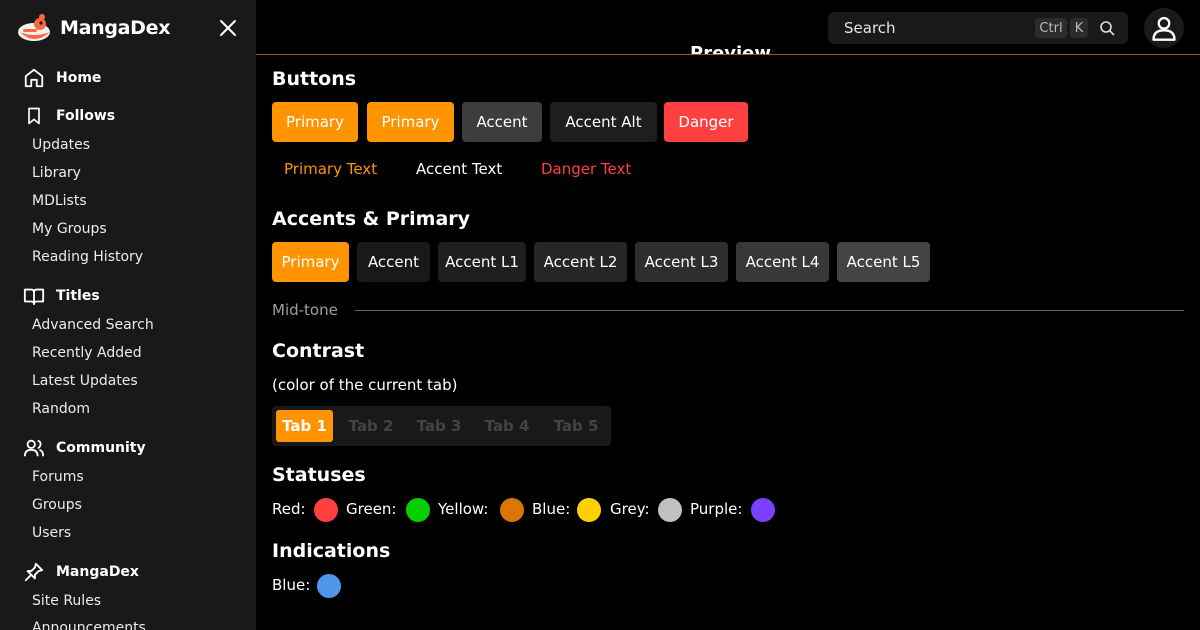  What do you see at coordinates (86, 116) in the screenshot?
I see `sidebar-section-label: Follows` at bounding box center [86, 116].